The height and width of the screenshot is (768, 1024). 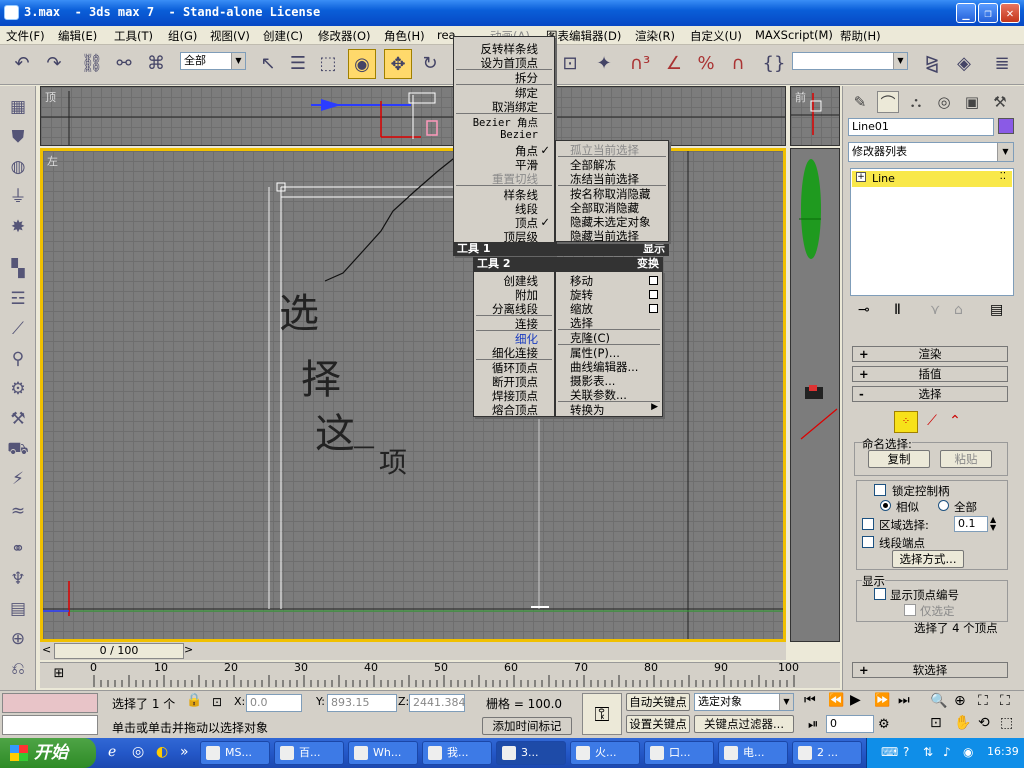 I want to click on pan-icon: ✋, so click(x=962, y=723).